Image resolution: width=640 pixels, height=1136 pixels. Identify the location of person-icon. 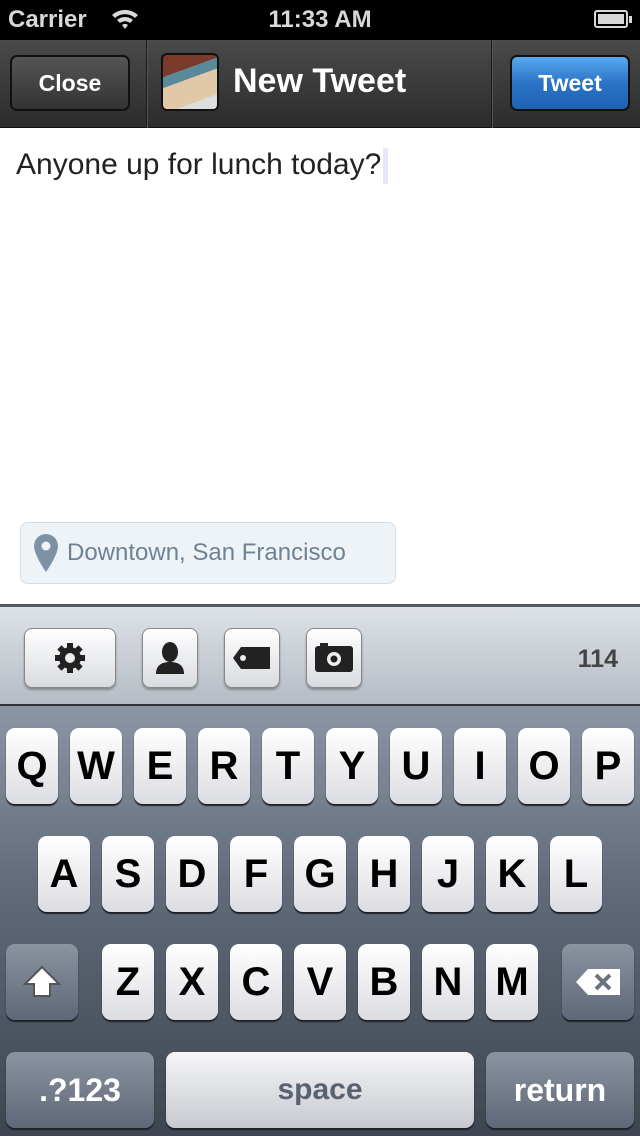
(170, 658).